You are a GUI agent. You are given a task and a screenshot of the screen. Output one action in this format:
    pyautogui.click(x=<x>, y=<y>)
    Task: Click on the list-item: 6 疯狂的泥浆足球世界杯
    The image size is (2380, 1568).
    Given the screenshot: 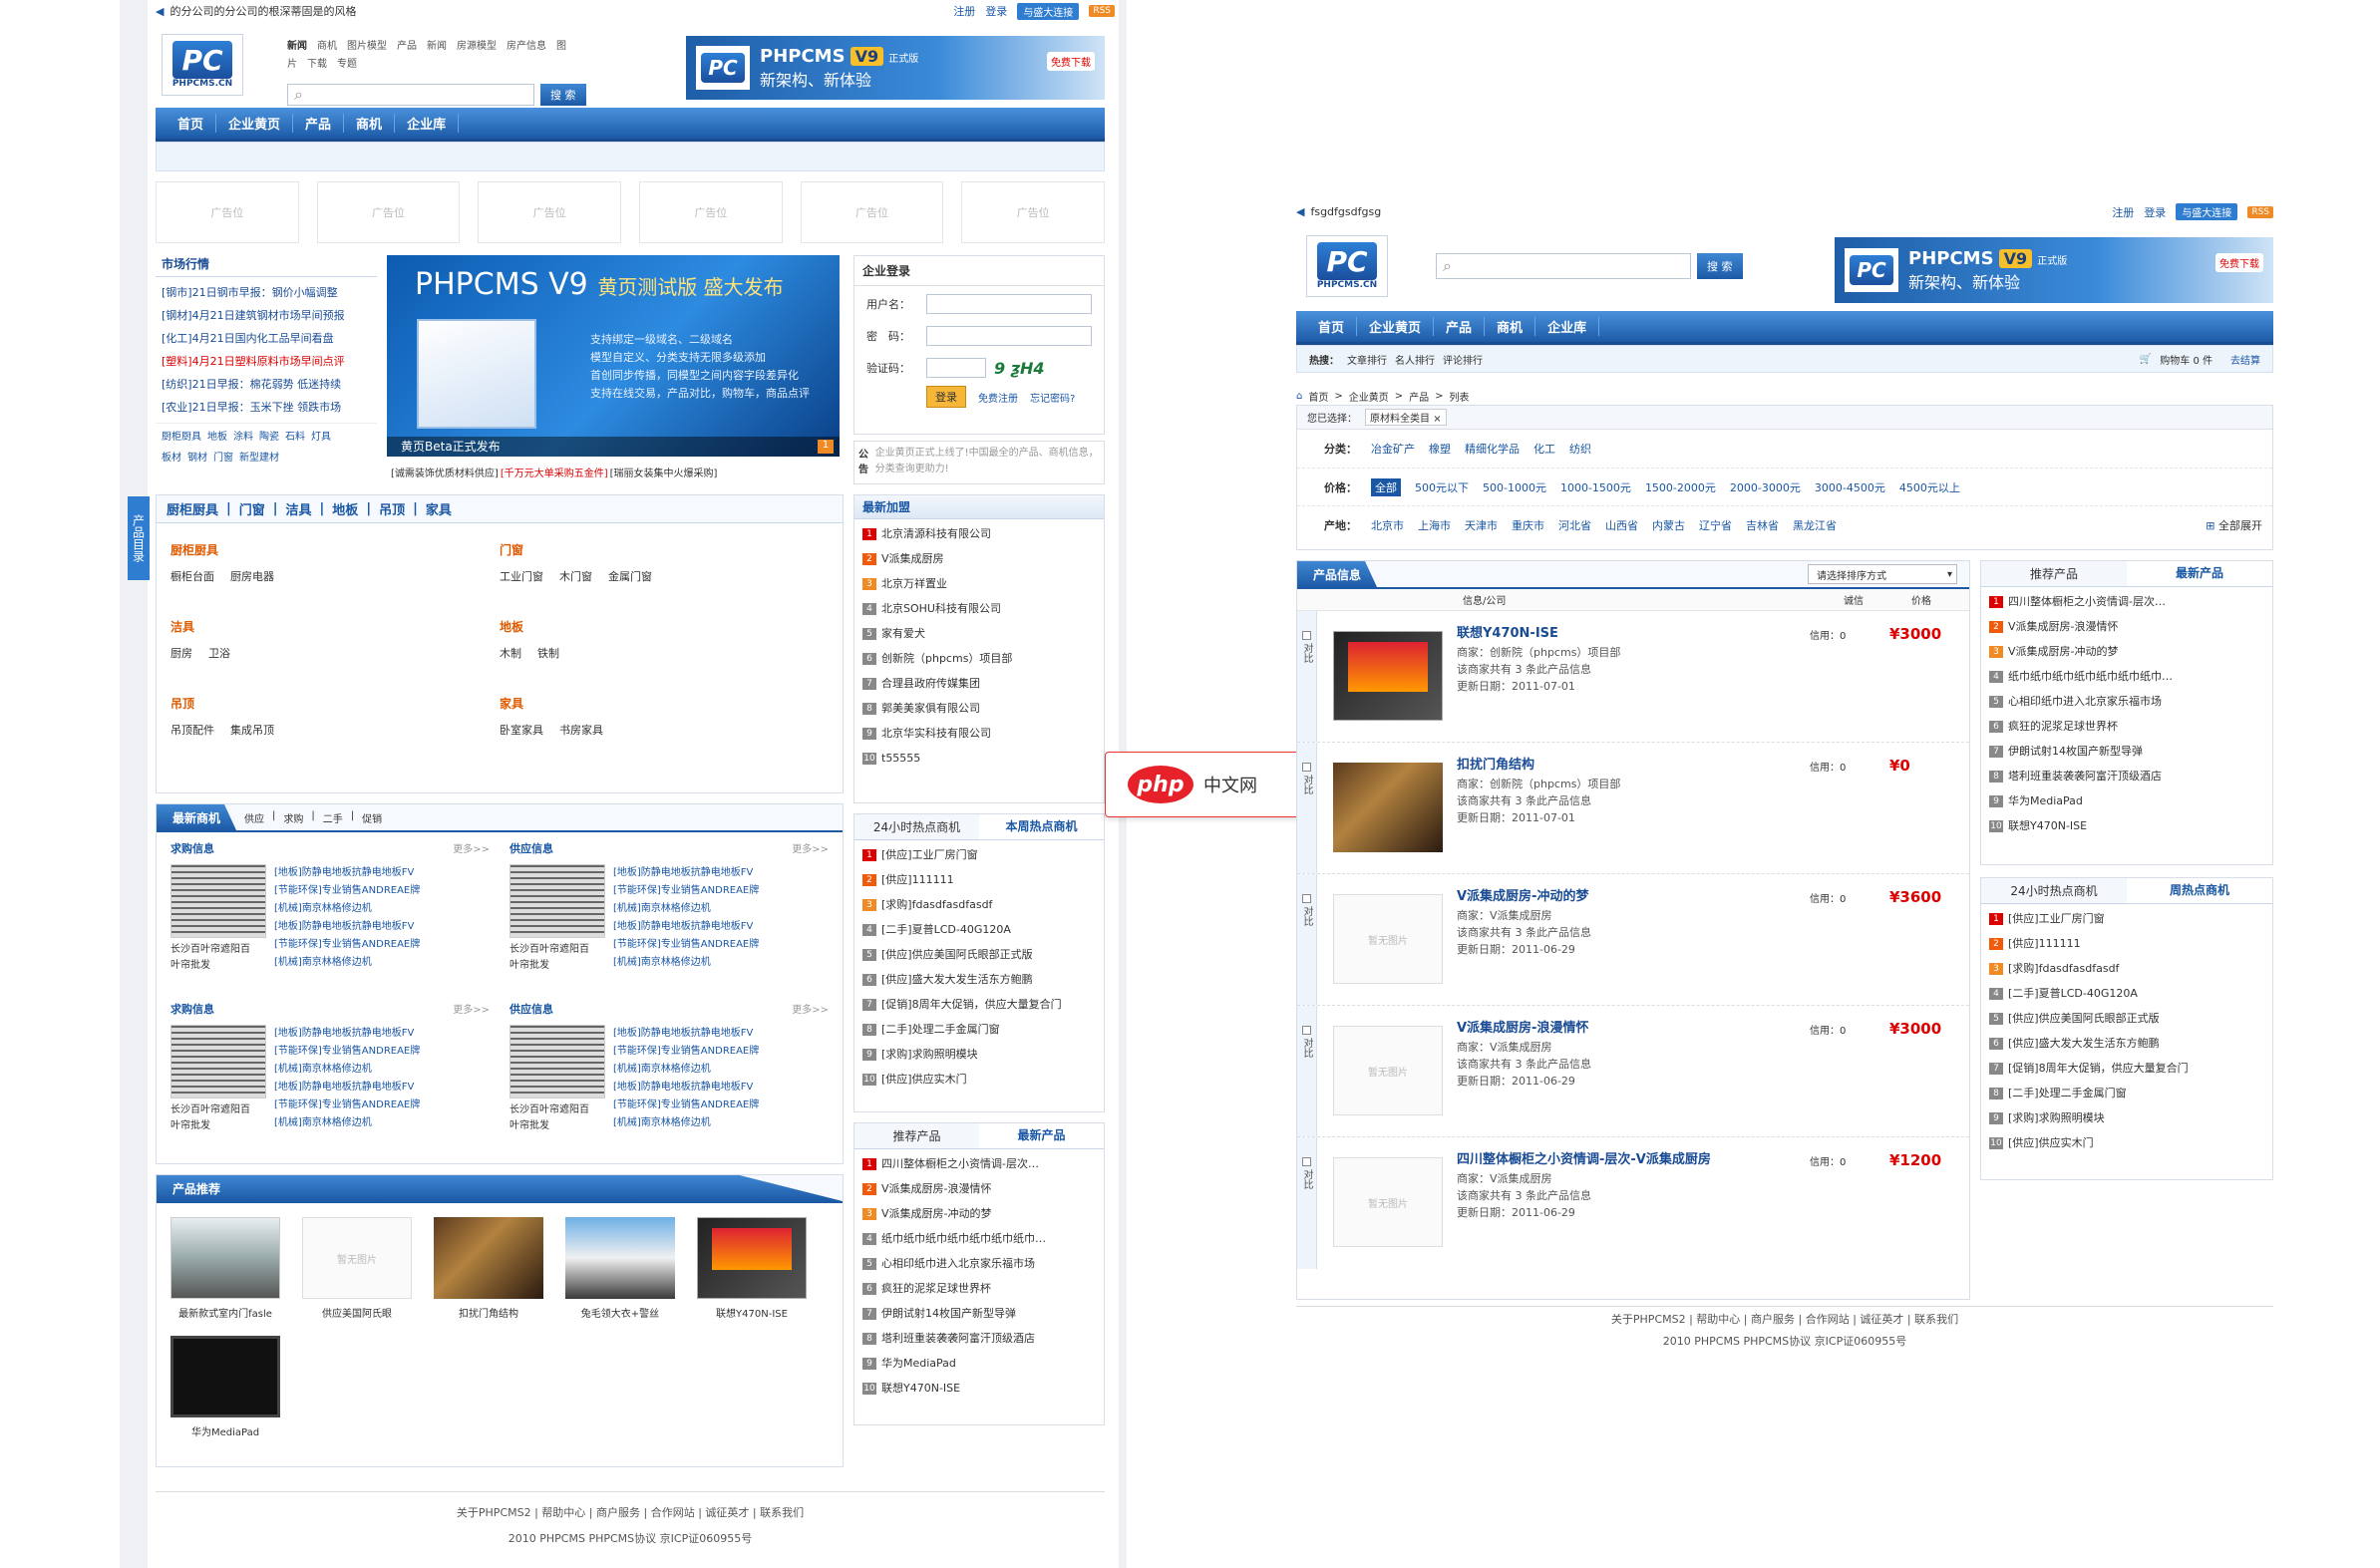 What is the action you would take?
    pyautogui.click(x=979, y=1288)
    